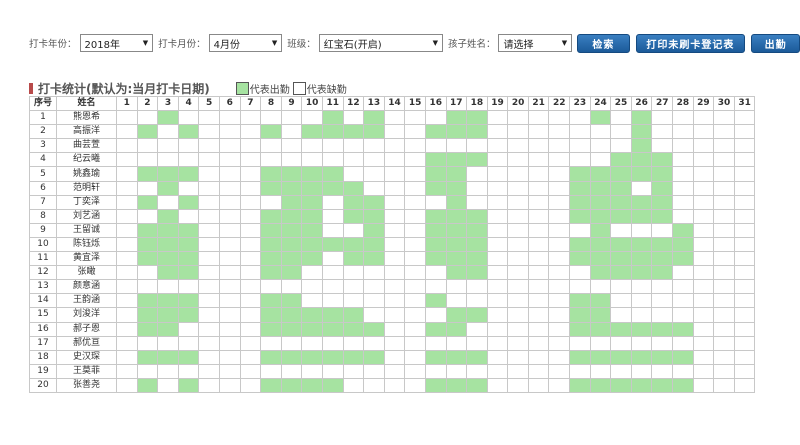 Image resolution: width=800 pixels, height=445 pixels. Describe the element at coordinates (775, 43) in the screenshot. I see `export-button: 出勤` at that location.